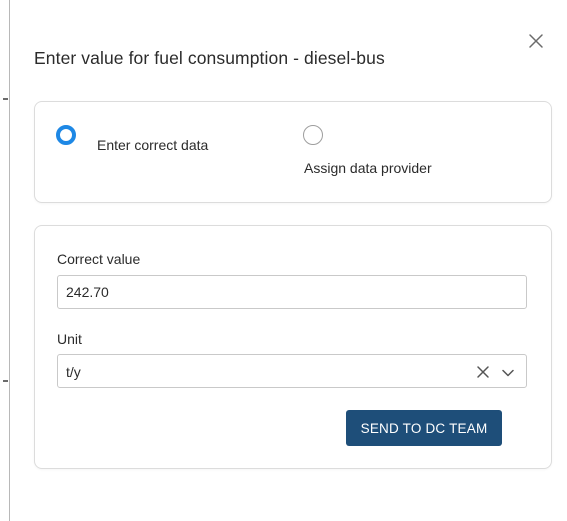 Image resolution: width=567 pixels, height=521 pixels. I want to click on assign-data-provider-radio, so click(313, 135).